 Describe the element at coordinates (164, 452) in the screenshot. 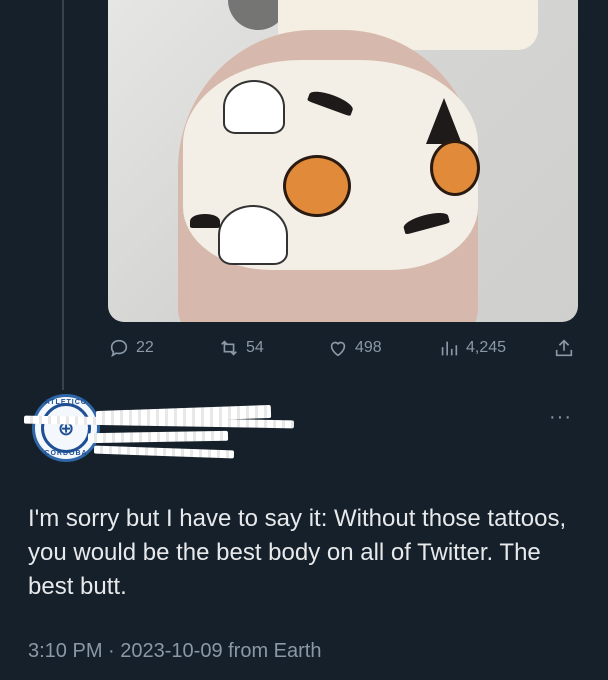

I see `redaction-scribble` at that location.